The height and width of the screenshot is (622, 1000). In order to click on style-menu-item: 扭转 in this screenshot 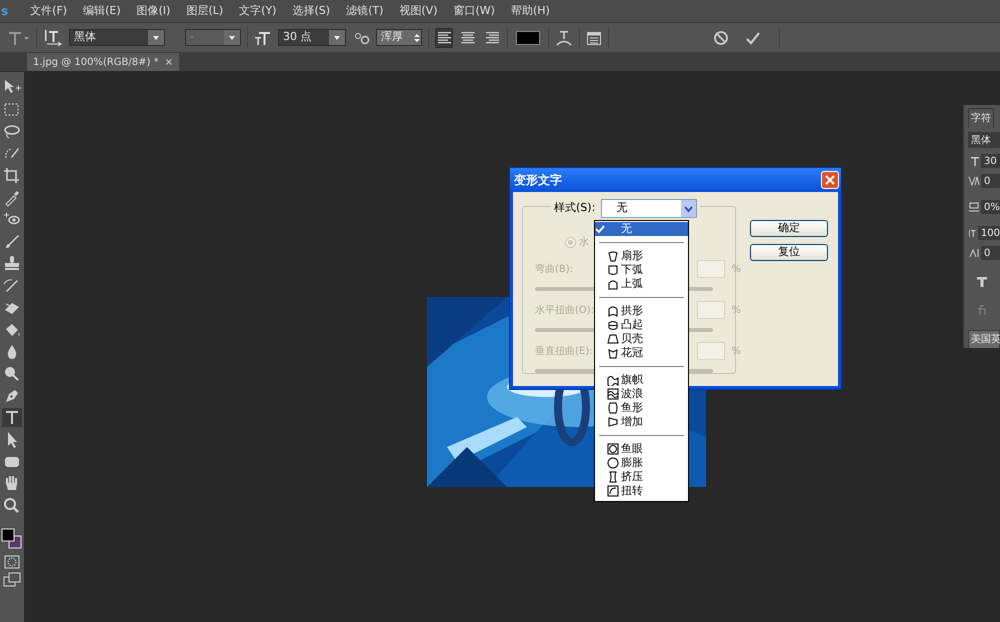, I will do `click(641, 491)`.